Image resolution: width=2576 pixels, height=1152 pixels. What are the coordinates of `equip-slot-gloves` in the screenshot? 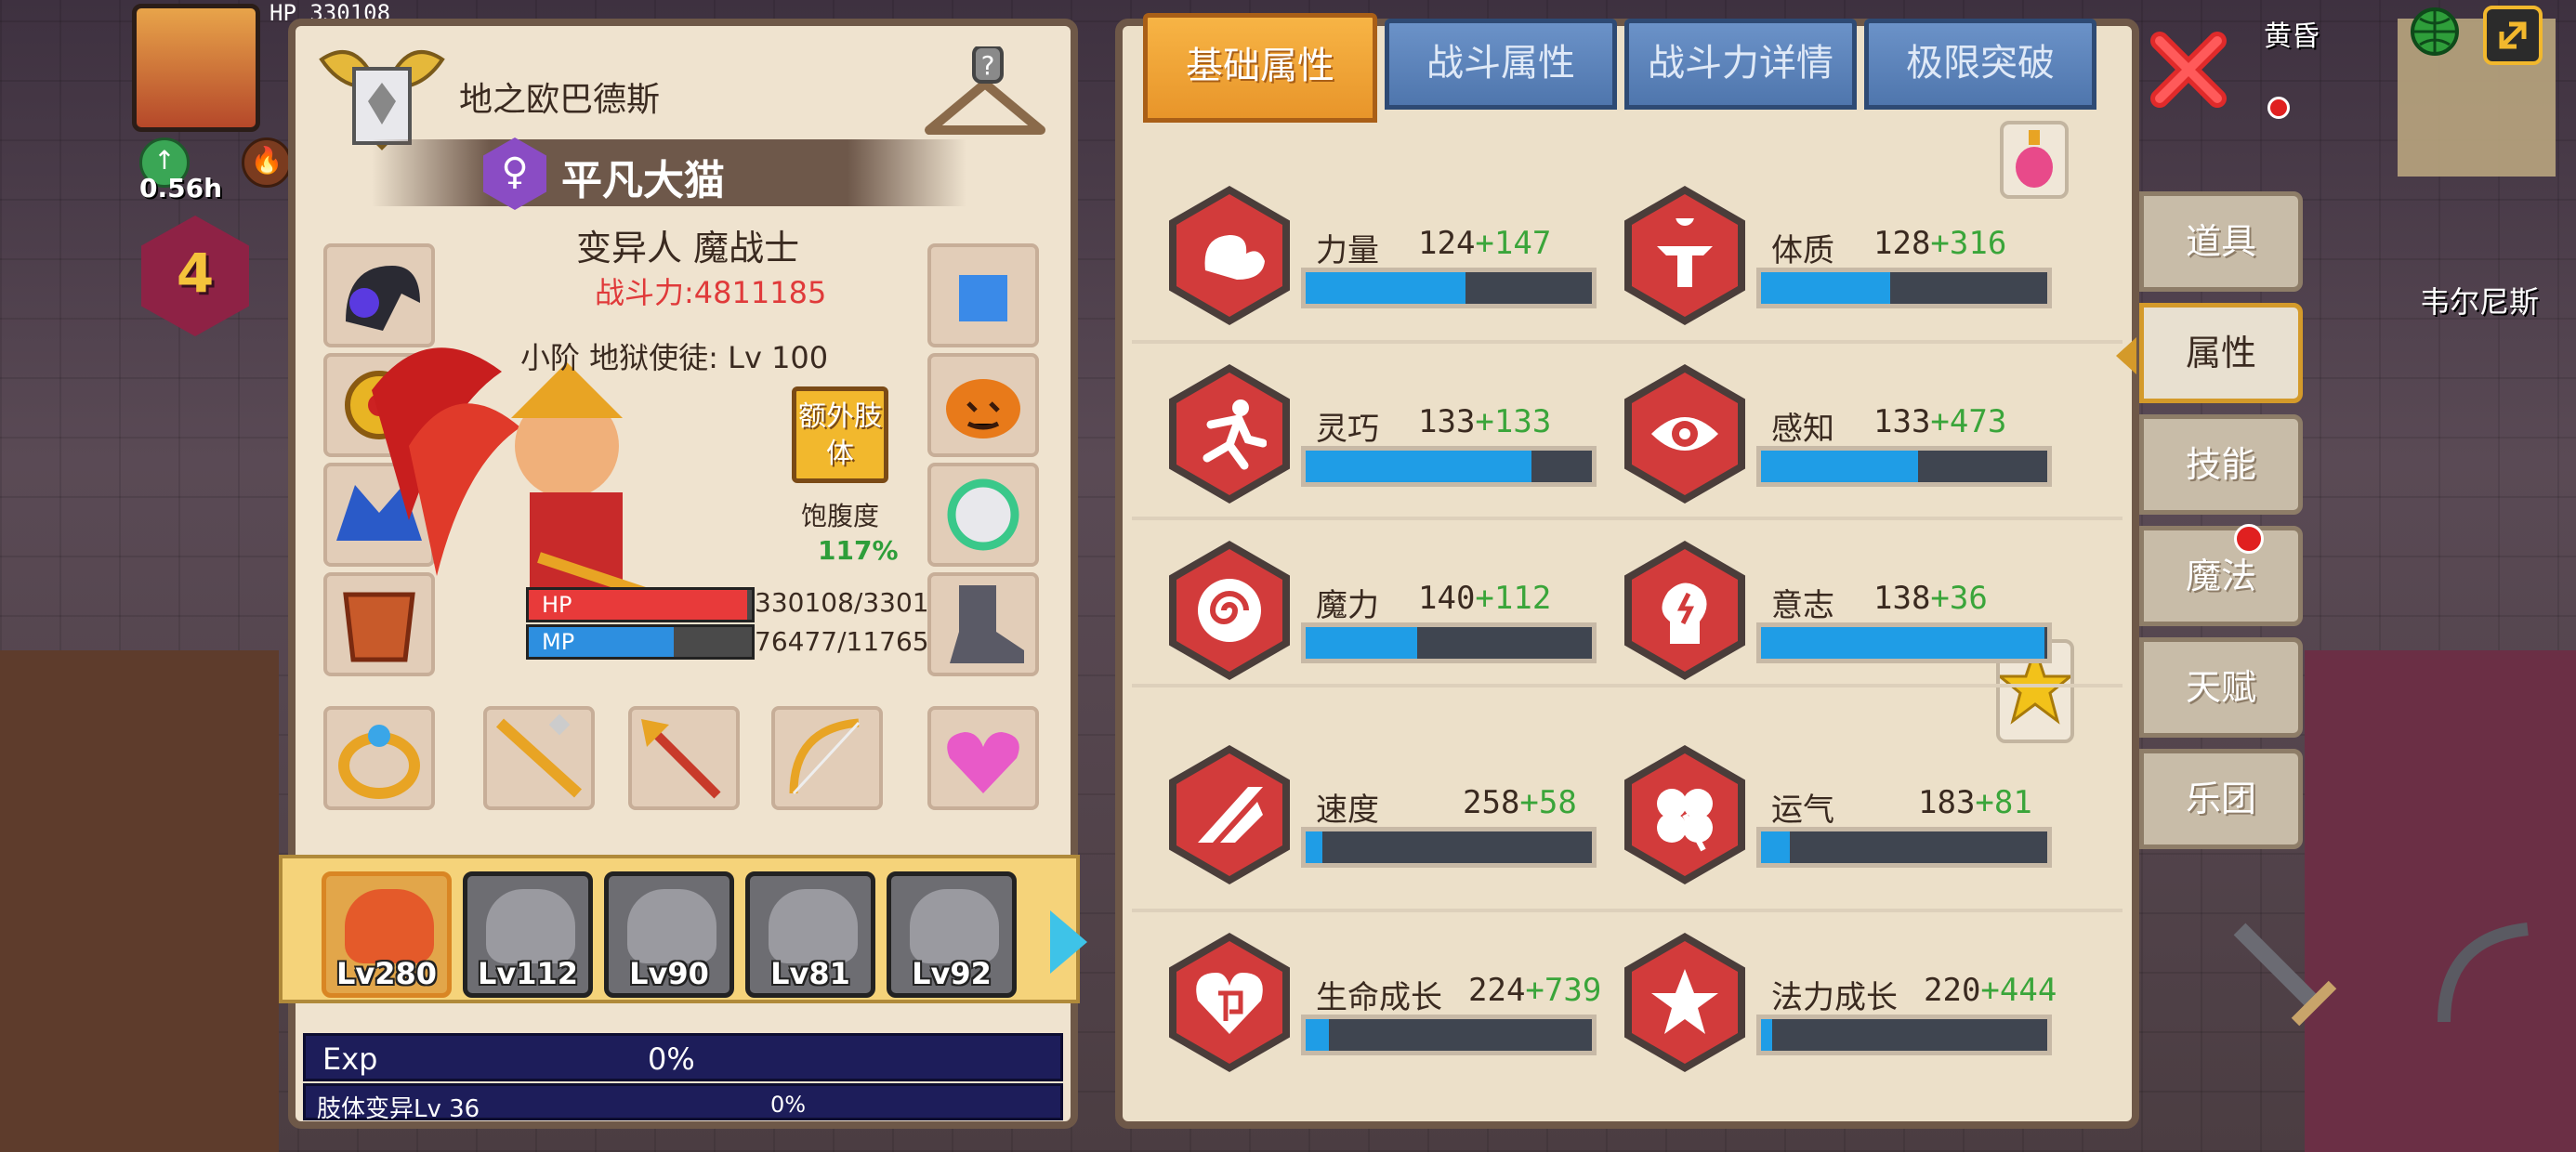 It's located at (983, 295).